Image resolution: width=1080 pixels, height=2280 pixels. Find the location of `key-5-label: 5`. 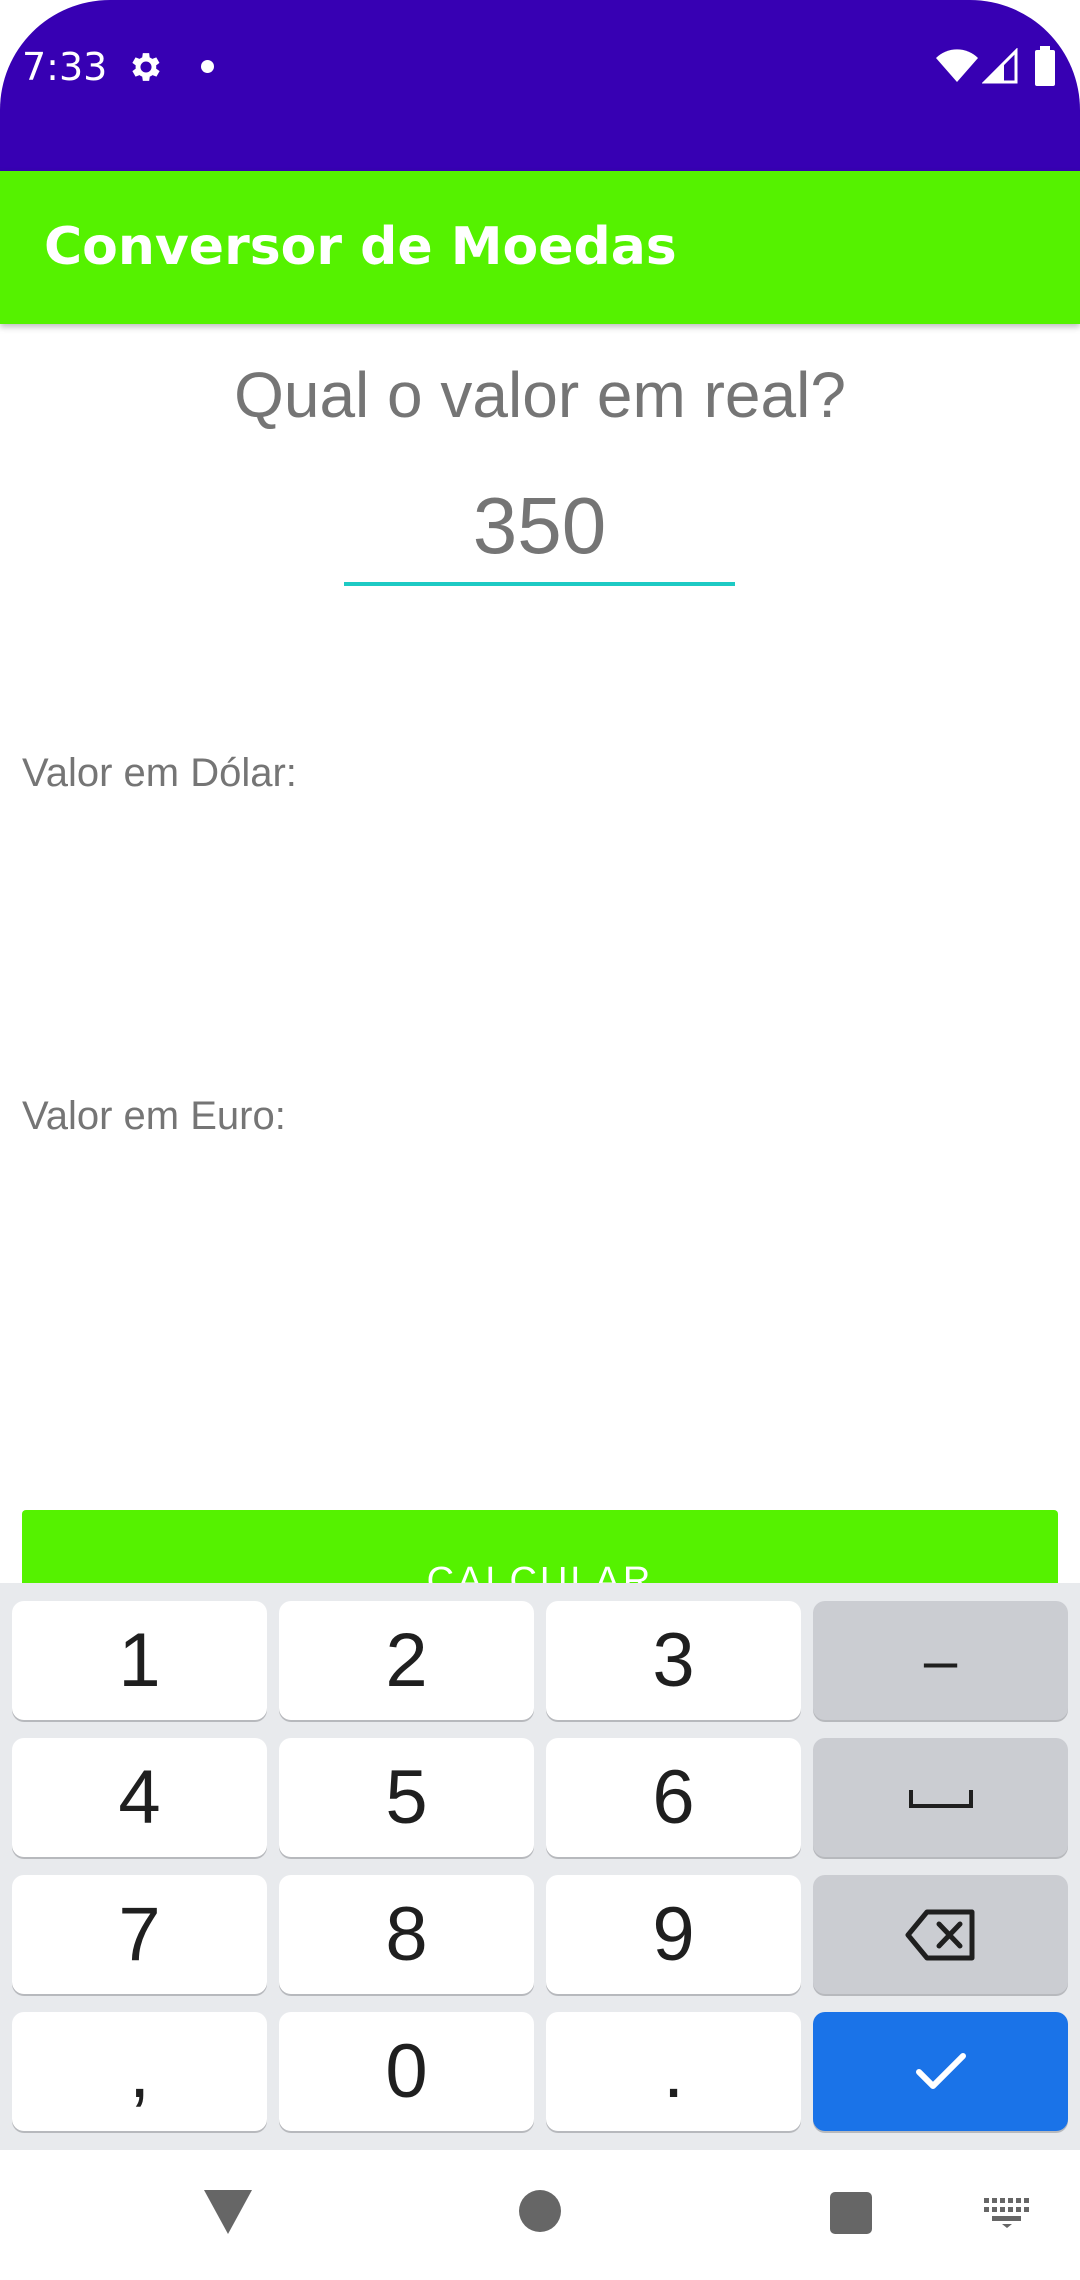

key-5-label: 5 is located at coordinates (406, 1797).